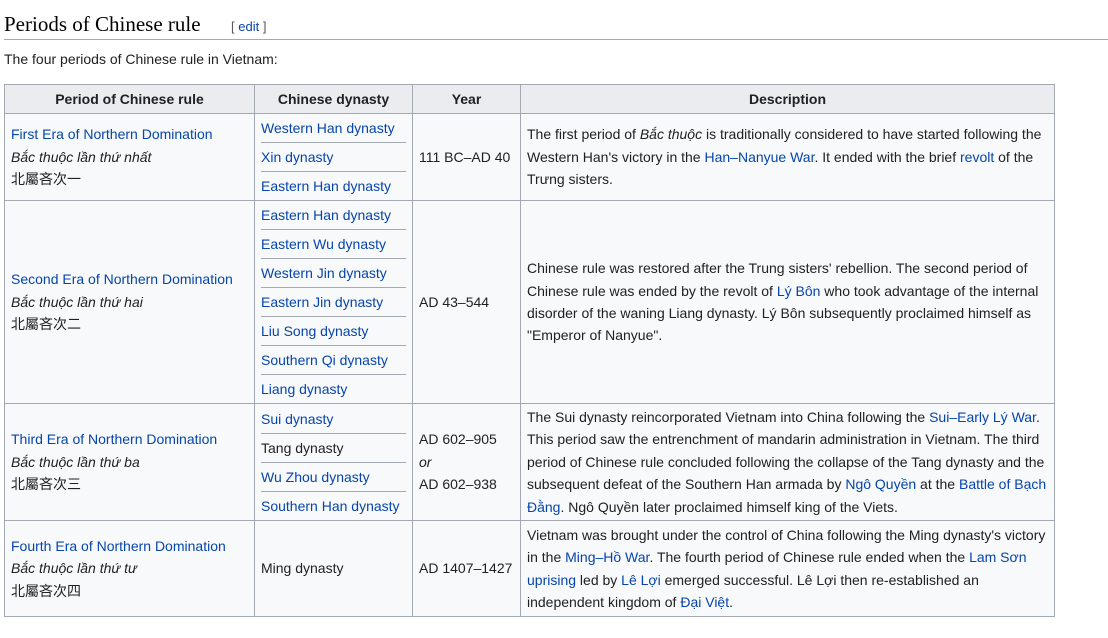  What do you see at coordinates (315, 477) in the screenshot?
I see `dynasty-link: Wu Zhou dynasty` at bounding box center [315, 477].